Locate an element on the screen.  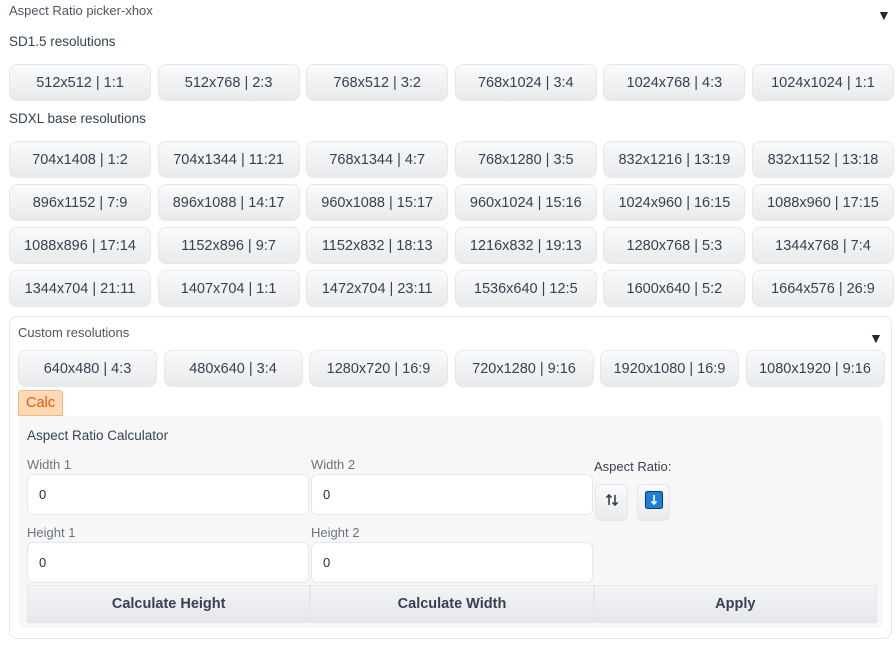
sdxl-resolution-button: 1024x960 | 16:15 is located at coordinates (674, 202).